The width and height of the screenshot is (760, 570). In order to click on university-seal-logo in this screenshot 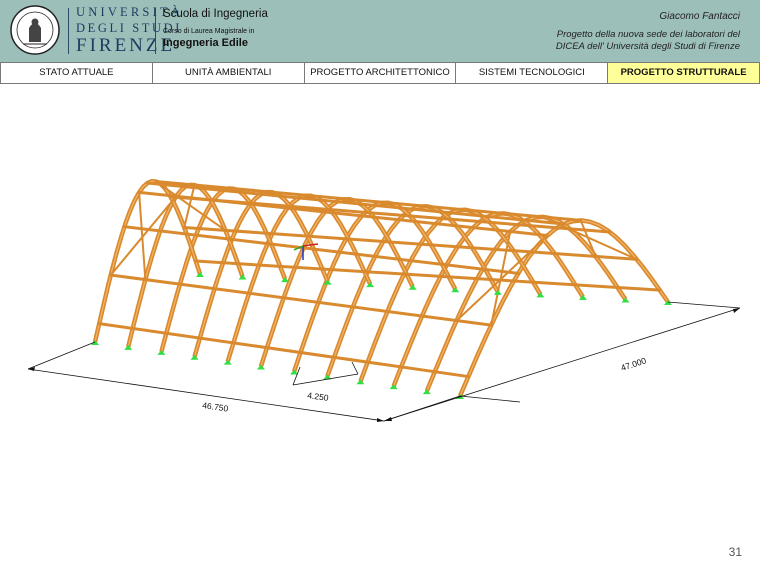, I will do `click(35, 30)`.